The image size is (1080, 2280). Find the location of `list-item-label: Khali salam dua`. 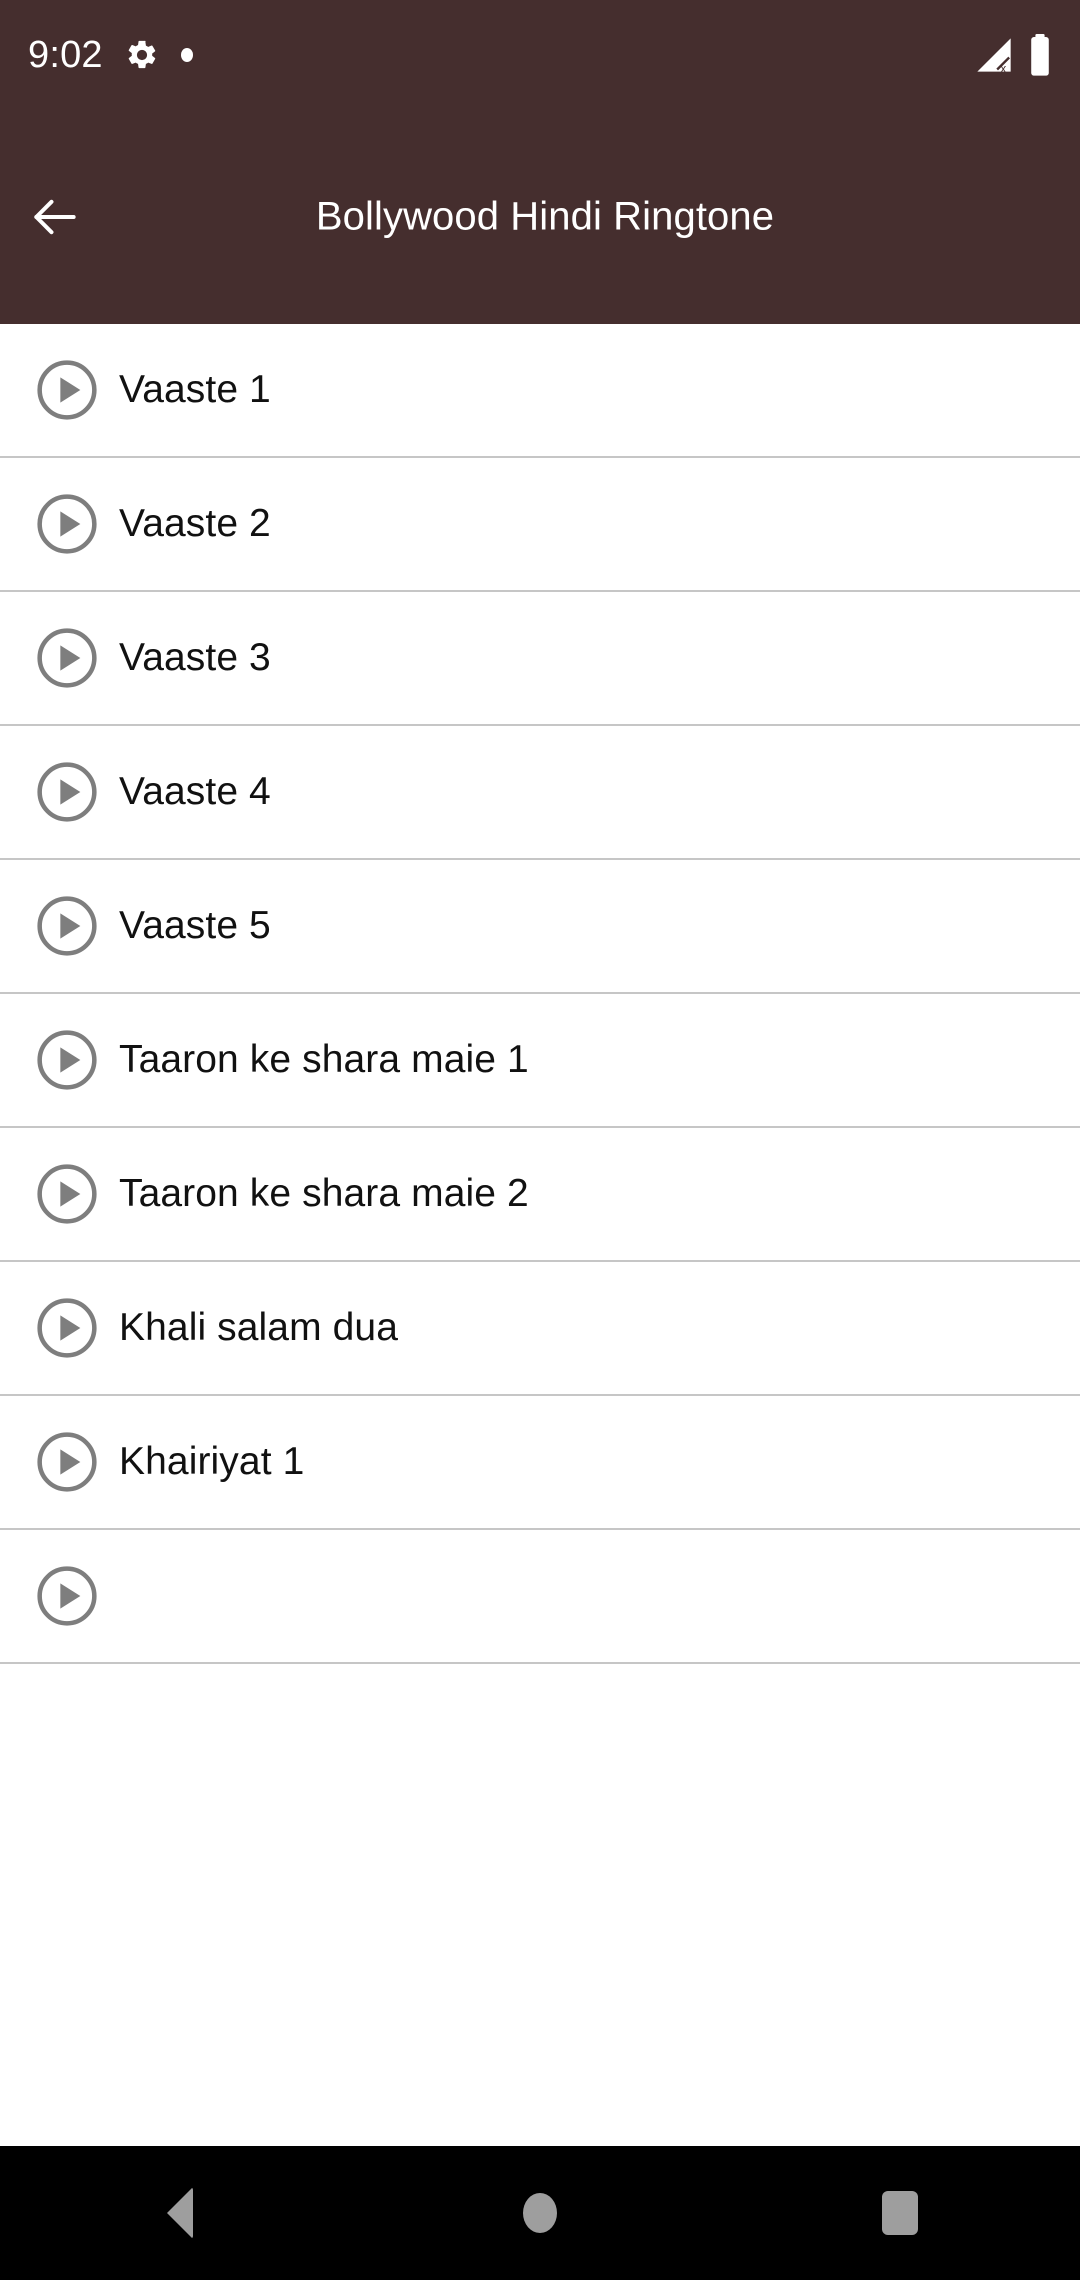

list-item-label: Khali salam dua is located at coordinates (258, 1327).